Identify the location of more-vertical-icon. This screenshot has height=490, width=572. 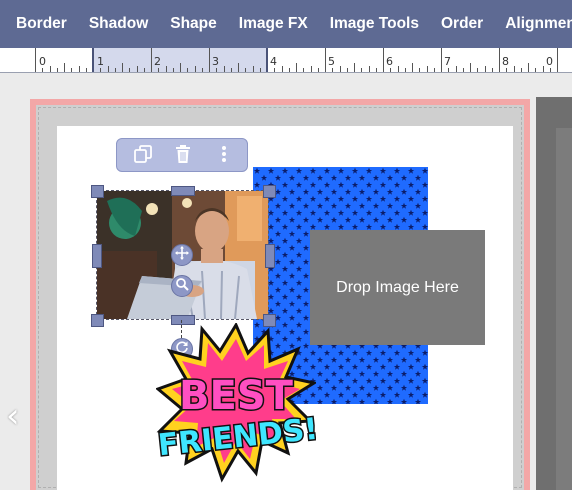
(224, 156).